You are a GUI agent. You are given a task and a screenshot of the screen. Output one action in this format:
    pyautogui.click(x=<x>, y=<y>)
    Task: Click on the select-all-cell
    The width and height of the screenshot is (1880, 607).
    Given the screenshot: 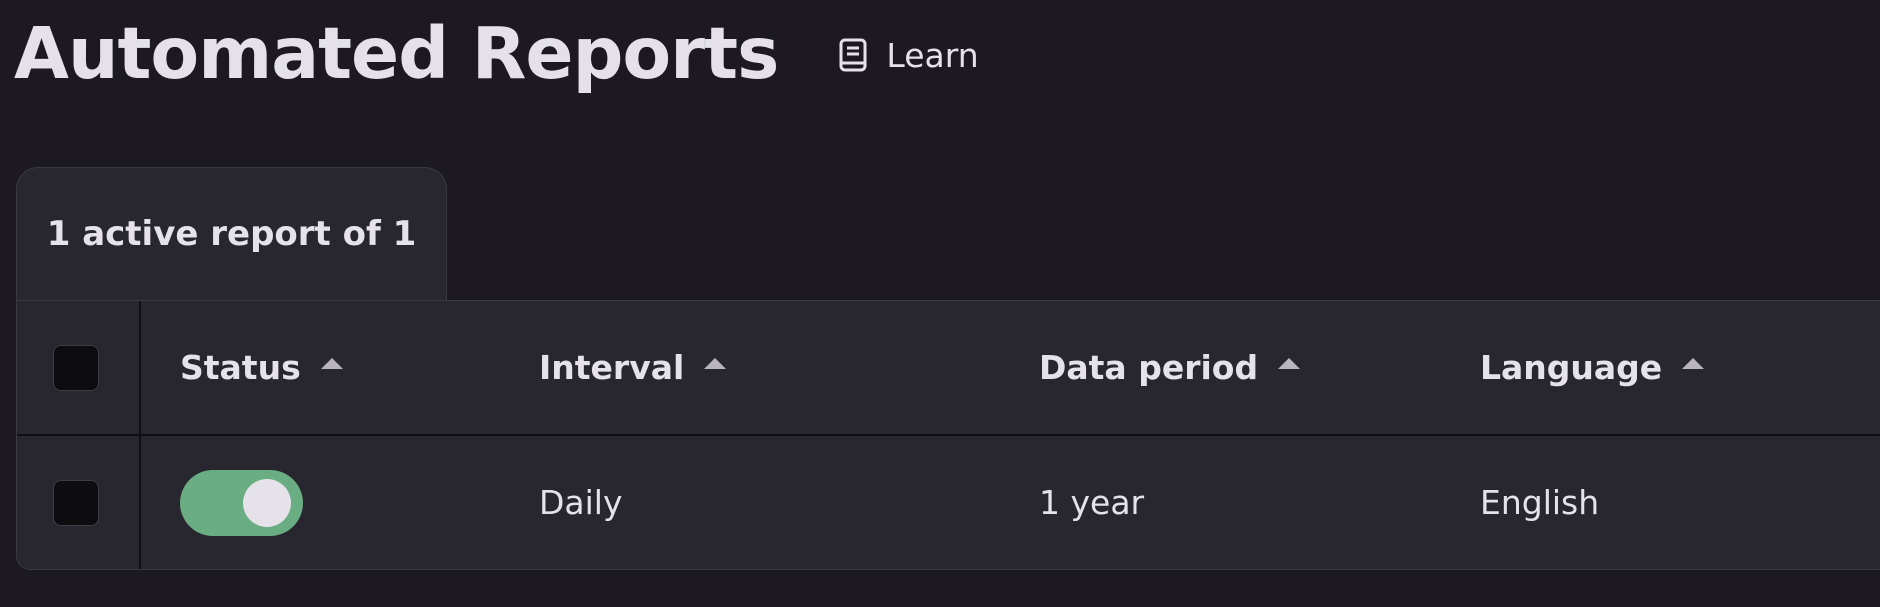 What is the action you would take?
    pyautogui.click(x=79, y=367)
    